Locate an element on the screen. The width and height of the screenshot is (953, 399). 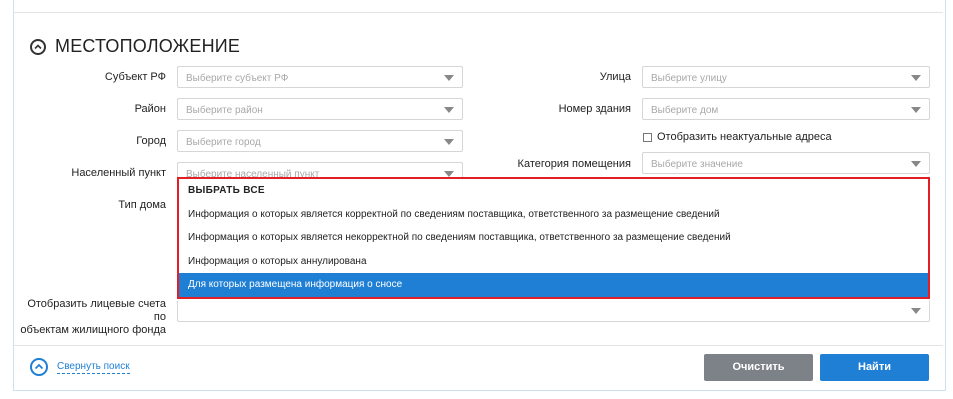
show-accounts-label-line1: Отобразить лицевые счета по is located at coordinates (96, 310).